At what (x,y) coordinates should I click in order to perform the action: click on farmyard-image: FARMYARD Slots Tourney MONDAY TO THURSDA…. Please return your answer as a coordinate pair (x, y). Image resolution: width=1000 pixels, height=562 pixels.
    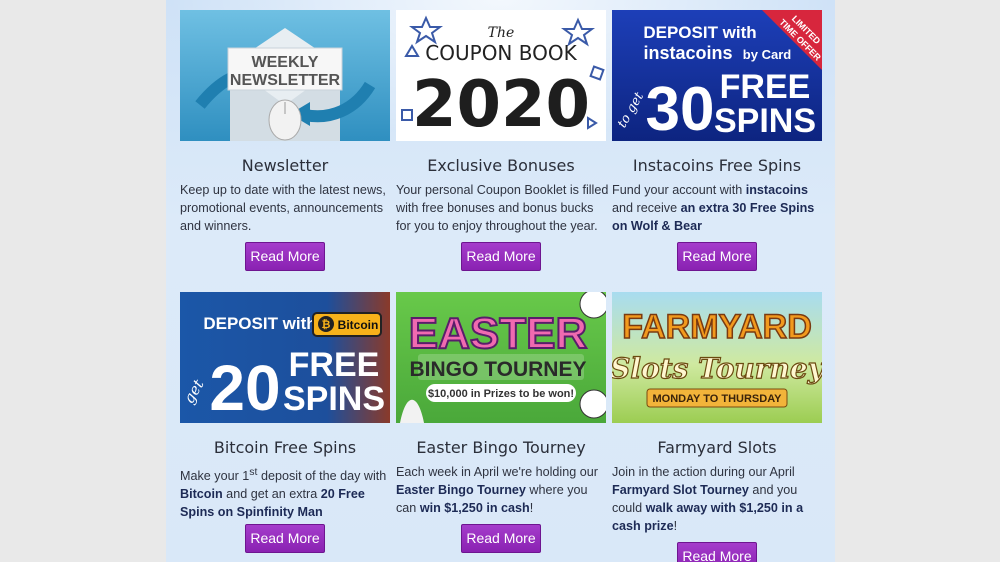
    Looking at the image, I should click on (717, 357).